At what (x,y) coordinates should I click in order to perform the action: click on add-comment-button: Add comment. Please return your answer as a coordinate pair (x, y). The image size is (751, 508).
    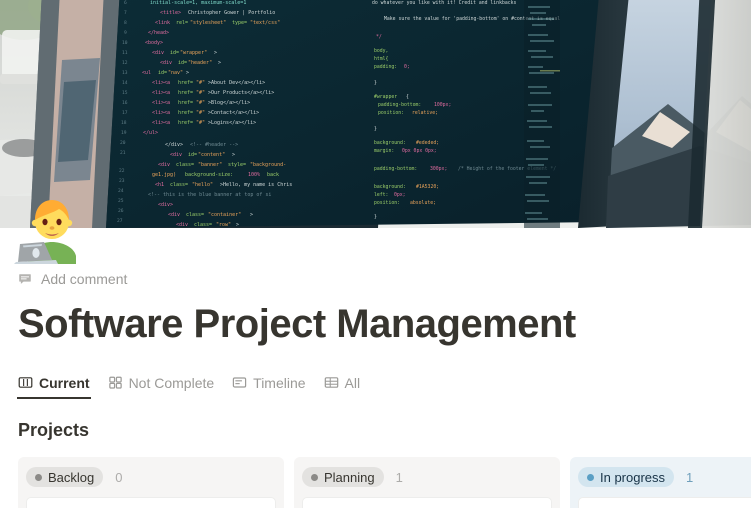
    Looking at the image, I should click on (72, 279).